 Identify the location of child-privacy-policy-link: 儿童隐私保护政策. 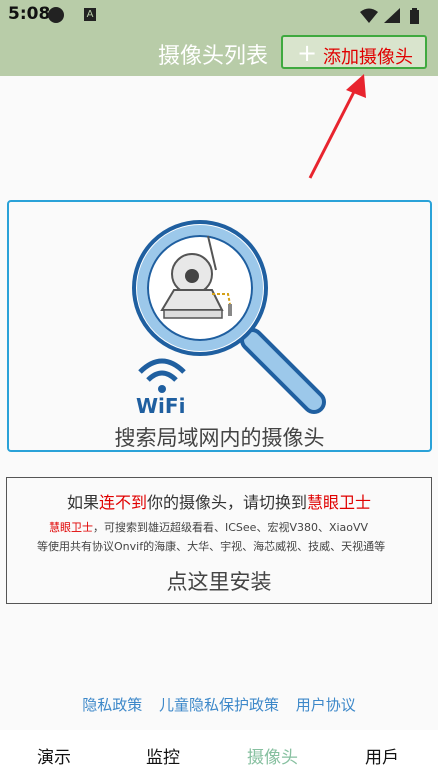
(219, 705).